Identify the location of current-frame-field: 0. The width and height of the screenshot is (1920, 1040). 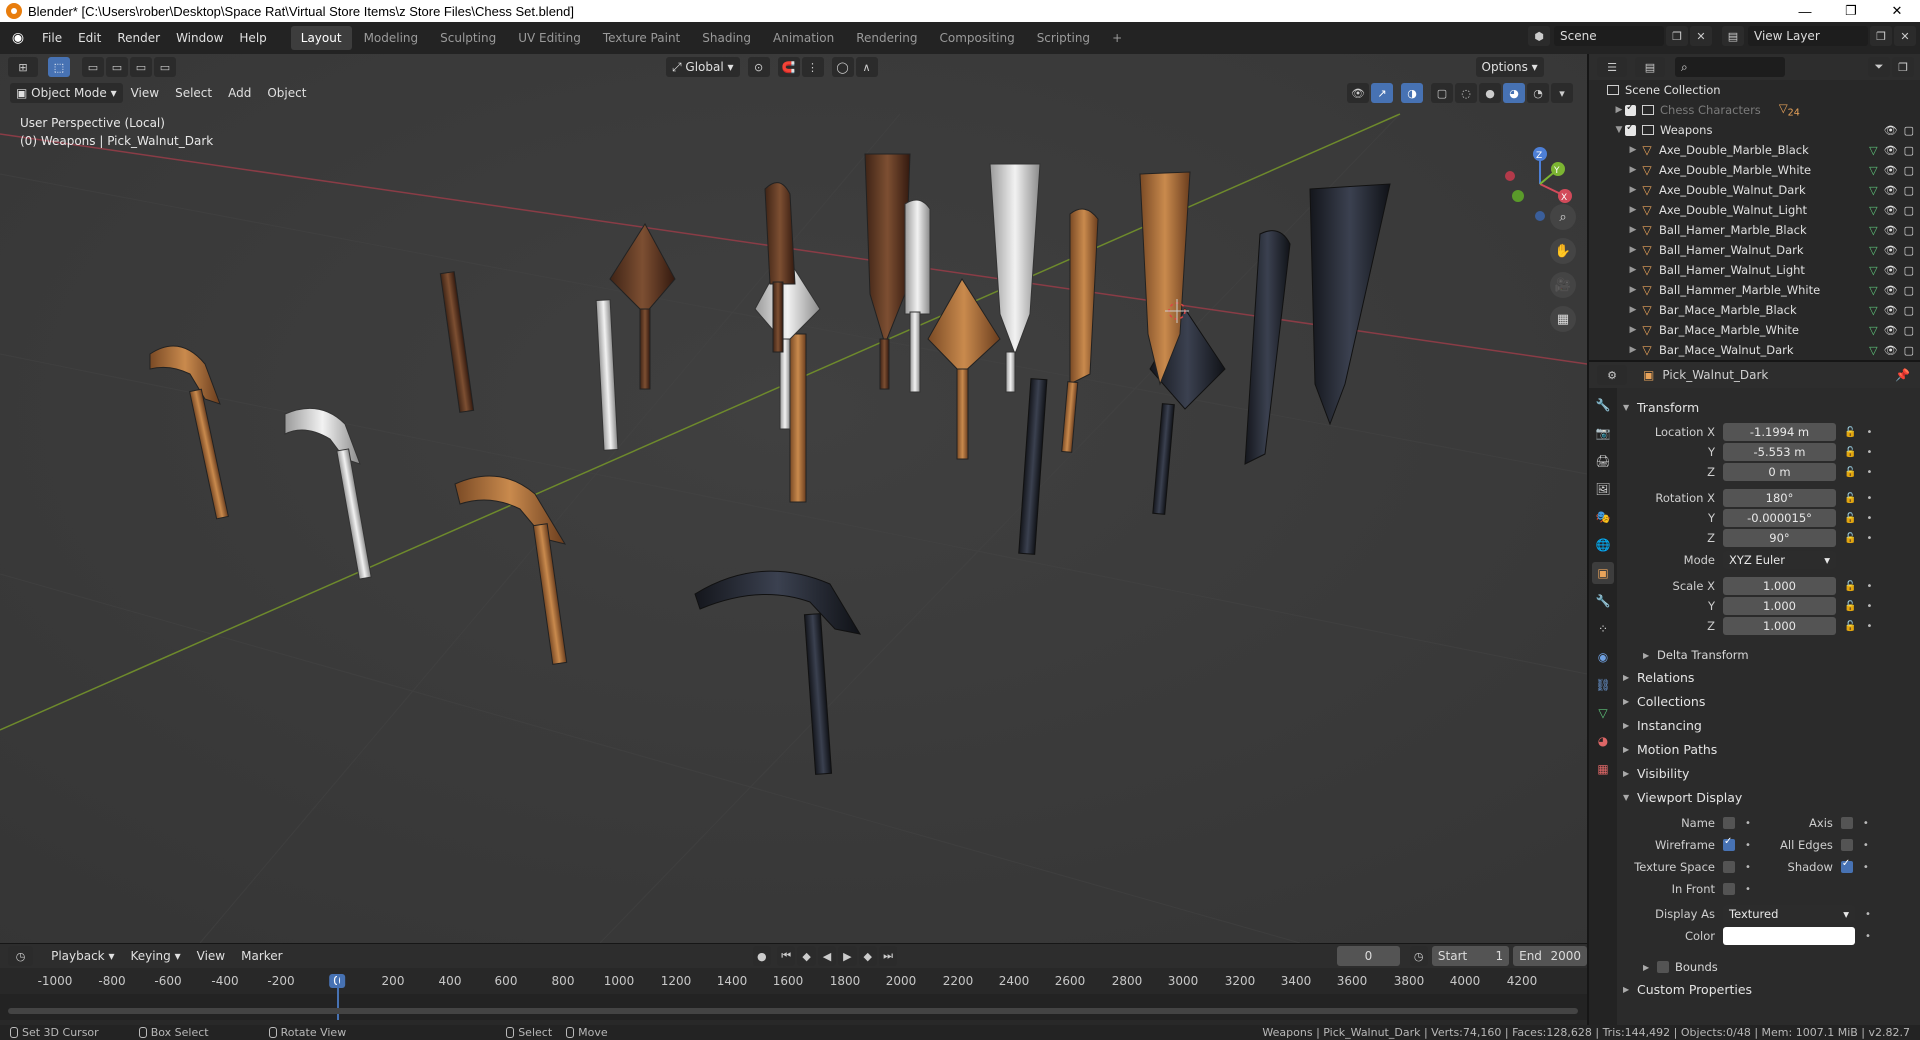
(1368, 956).